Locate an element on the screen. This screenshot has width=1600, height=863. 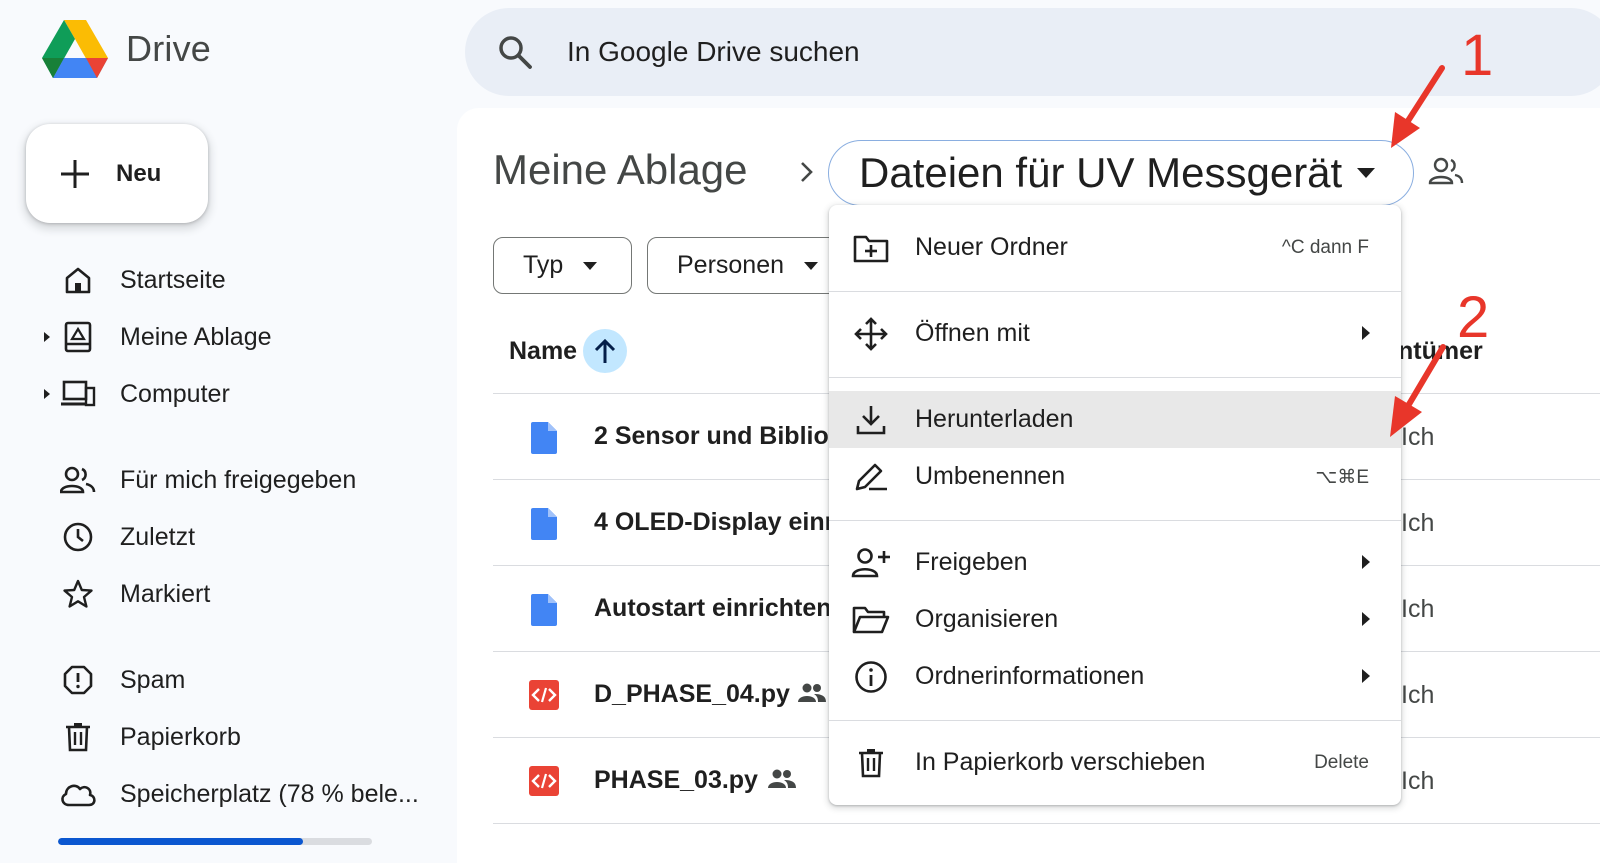
info-icon is located at coordinates (871, 677).